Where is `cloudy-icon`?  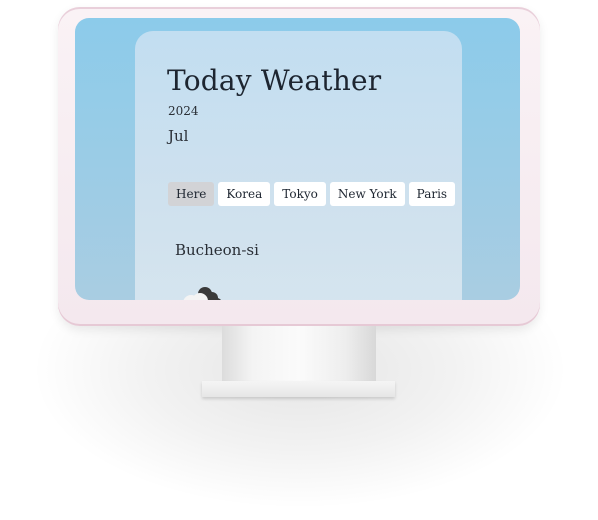 cloudy-icon is located at coordinates (202, 293).